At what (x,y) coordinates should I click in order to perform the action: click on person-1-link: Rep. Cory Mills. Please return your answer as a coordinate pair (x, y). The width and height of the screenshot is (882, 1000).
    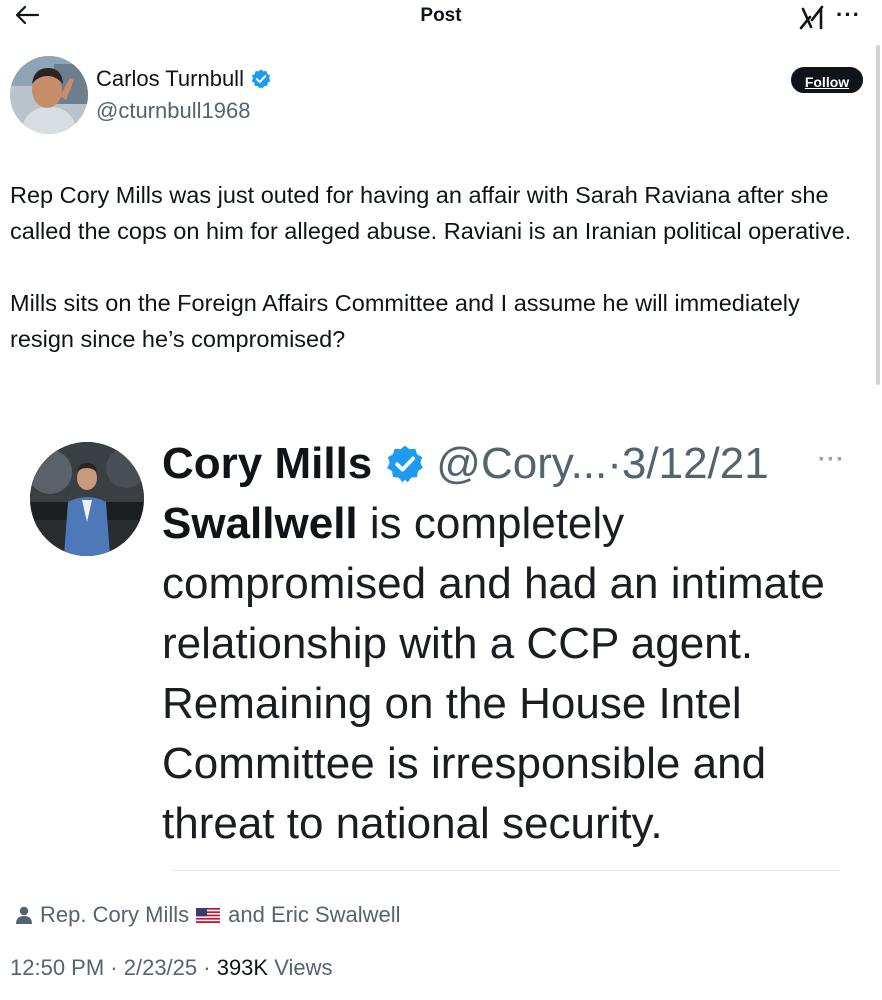
    Looking at the image, I should click on (114, 915).